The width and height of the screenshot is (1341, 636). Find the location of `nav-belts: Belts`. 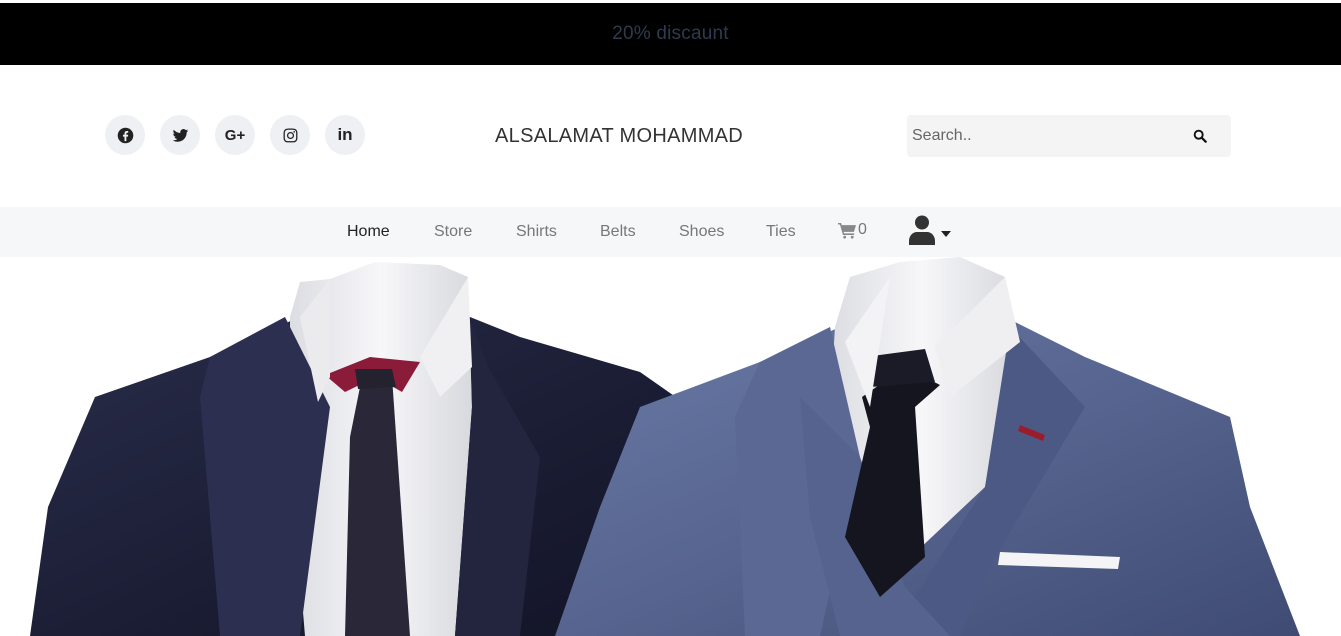

nav-belts: Belts is located at coordinates (618, 232).